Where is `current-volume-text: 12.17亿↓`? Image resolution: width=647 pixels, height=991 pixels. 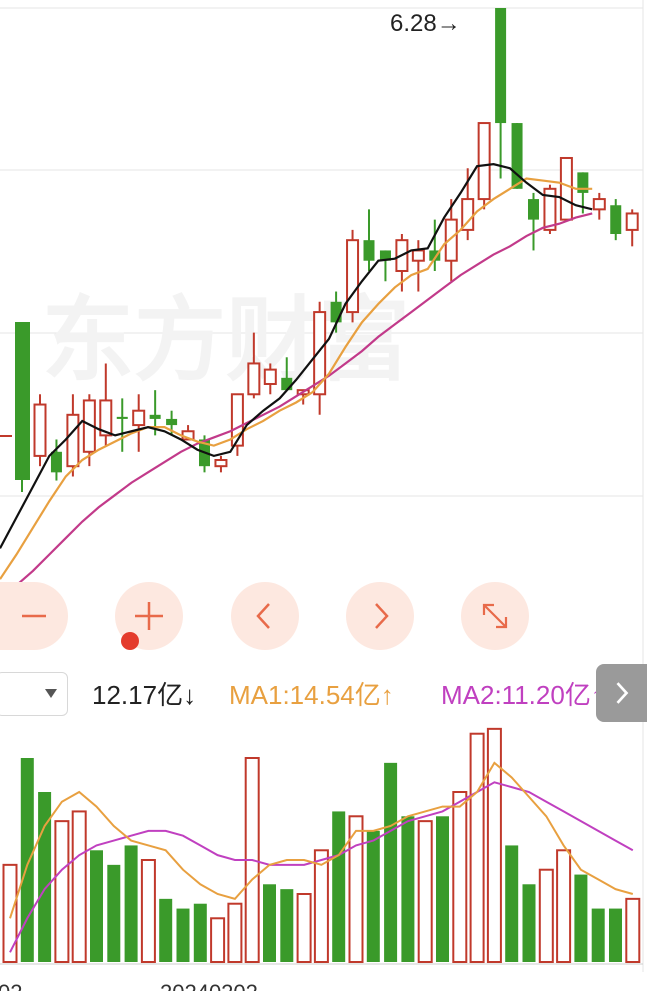
current-volume-text: 12.17亿↓ is located at coordinates (144, 695).